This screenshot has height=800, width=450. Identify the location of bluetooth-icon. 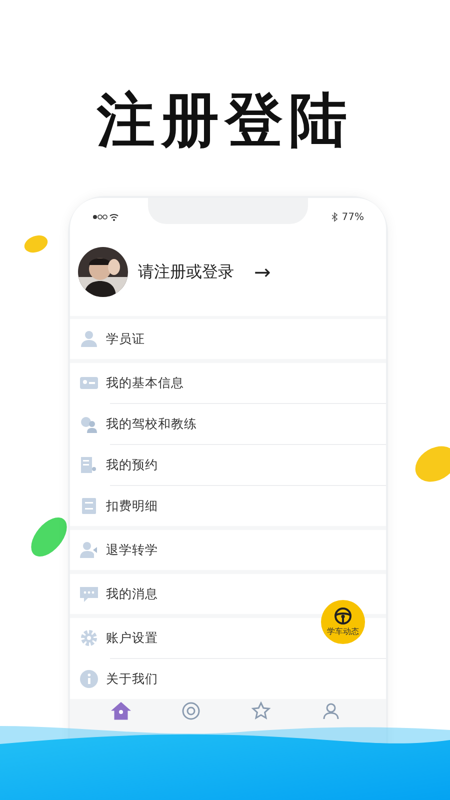
(335, 217).